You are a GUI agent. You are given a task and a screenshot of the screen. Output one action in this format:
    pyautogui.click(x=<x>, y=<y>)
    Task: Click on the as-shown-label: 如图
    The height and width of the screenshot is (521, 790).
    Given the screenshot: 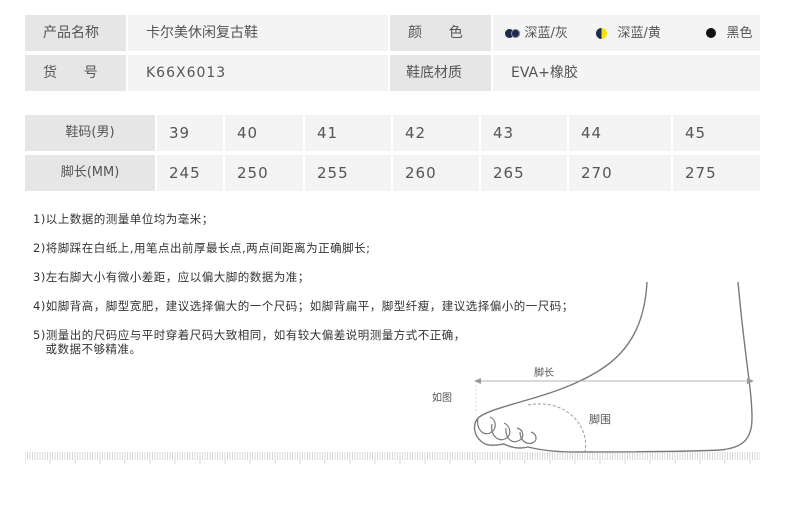 What is the action you would take?
    pyautogui.click(x=442, y=398)
    